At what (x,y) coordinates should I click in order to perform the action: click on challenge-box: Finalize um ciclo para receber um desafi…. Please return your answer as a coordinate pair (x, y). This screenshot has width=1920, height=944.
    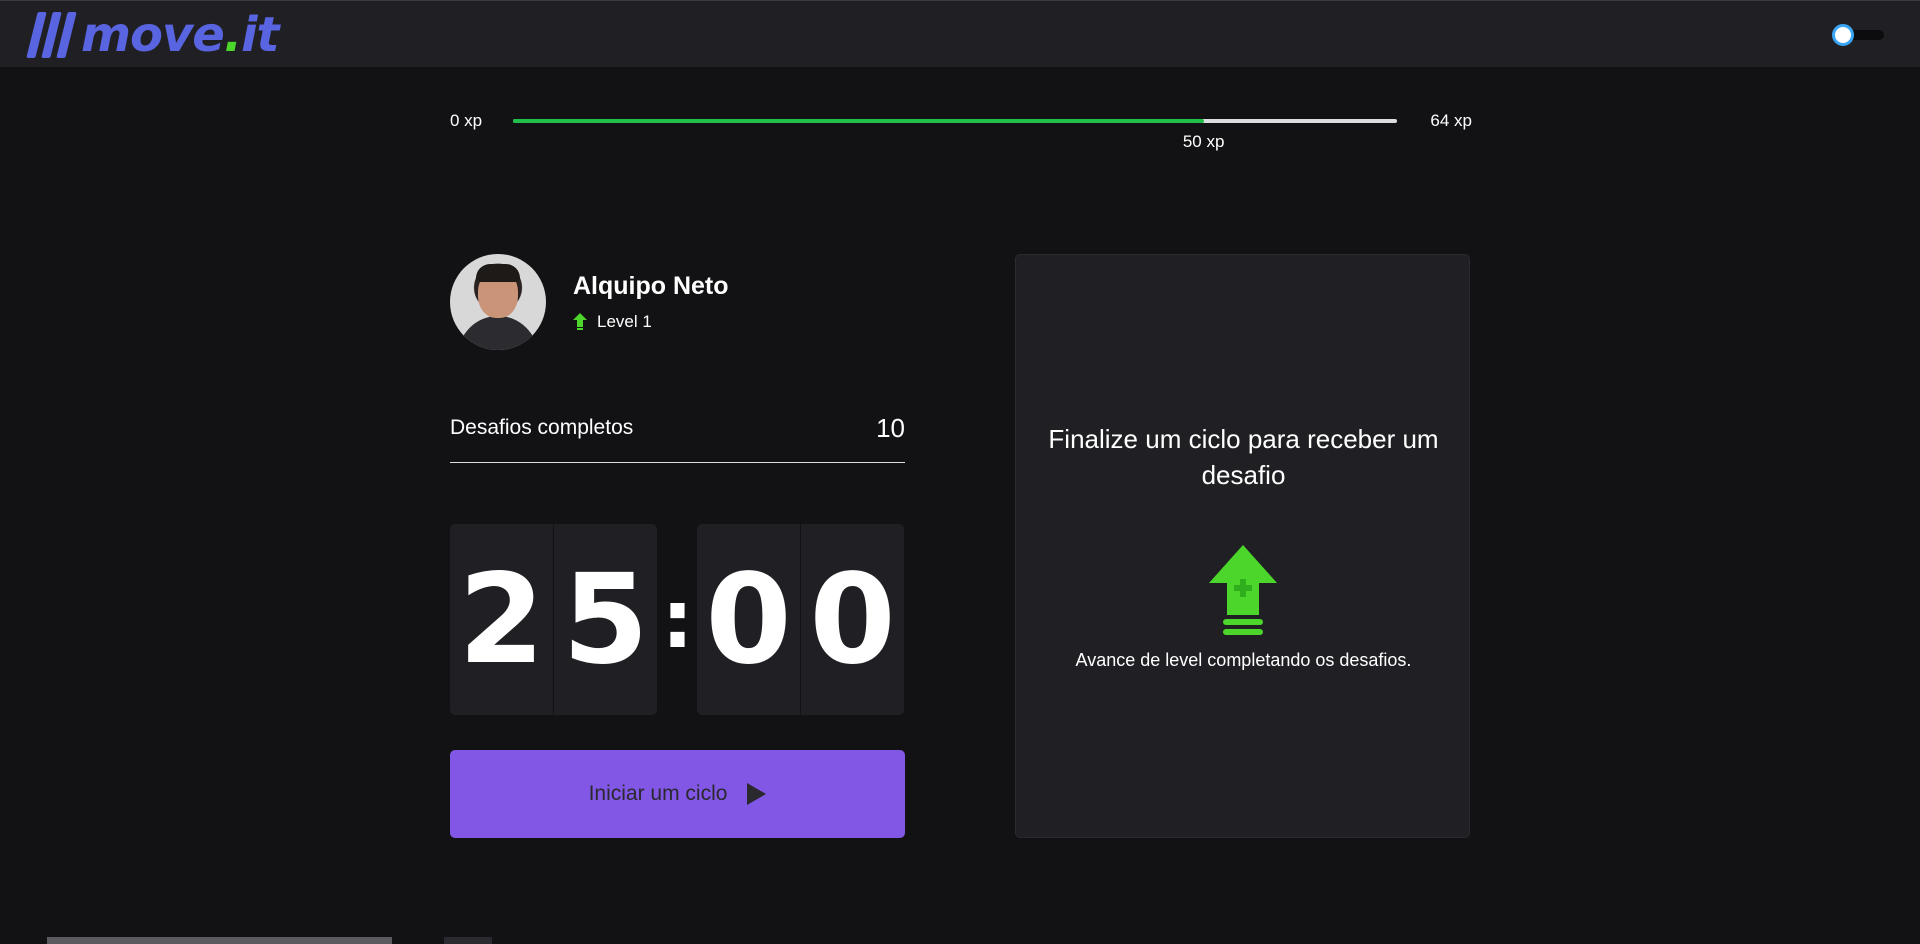
    Looking at the image, I should click on (1242, 546).